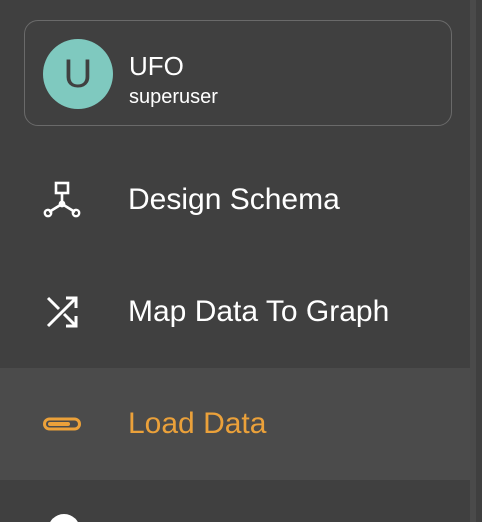 The height and width of the screenshot is (522, 482). What do you see at coordinates (62, 312) in the screenshot?
I see `shuffle-icon` at bounding box center [62, 312].